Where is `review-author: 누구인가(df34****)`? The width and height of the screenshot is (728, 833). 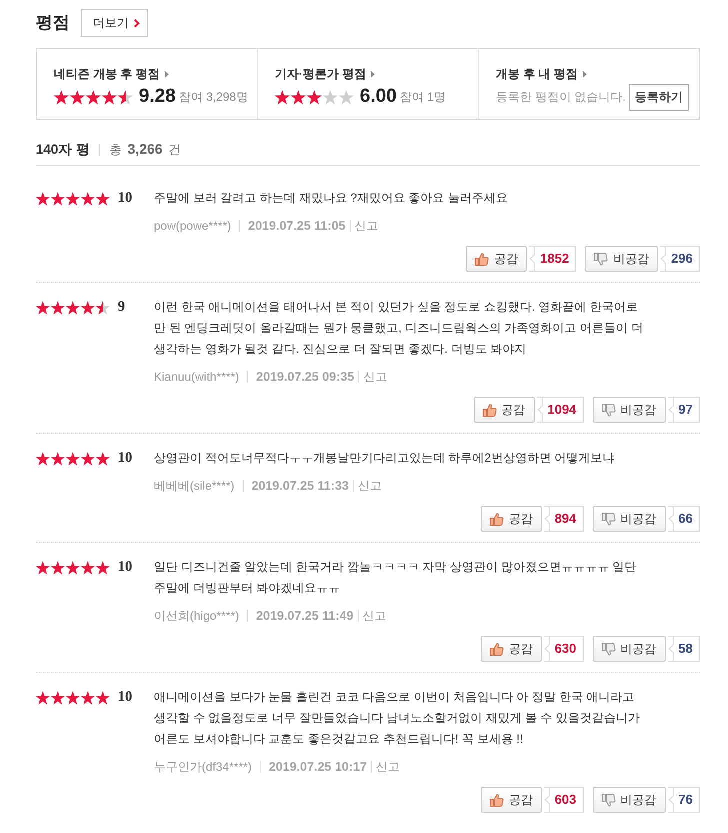 review-author: 누구인가(df34****) is located at coordinates (203, 767).